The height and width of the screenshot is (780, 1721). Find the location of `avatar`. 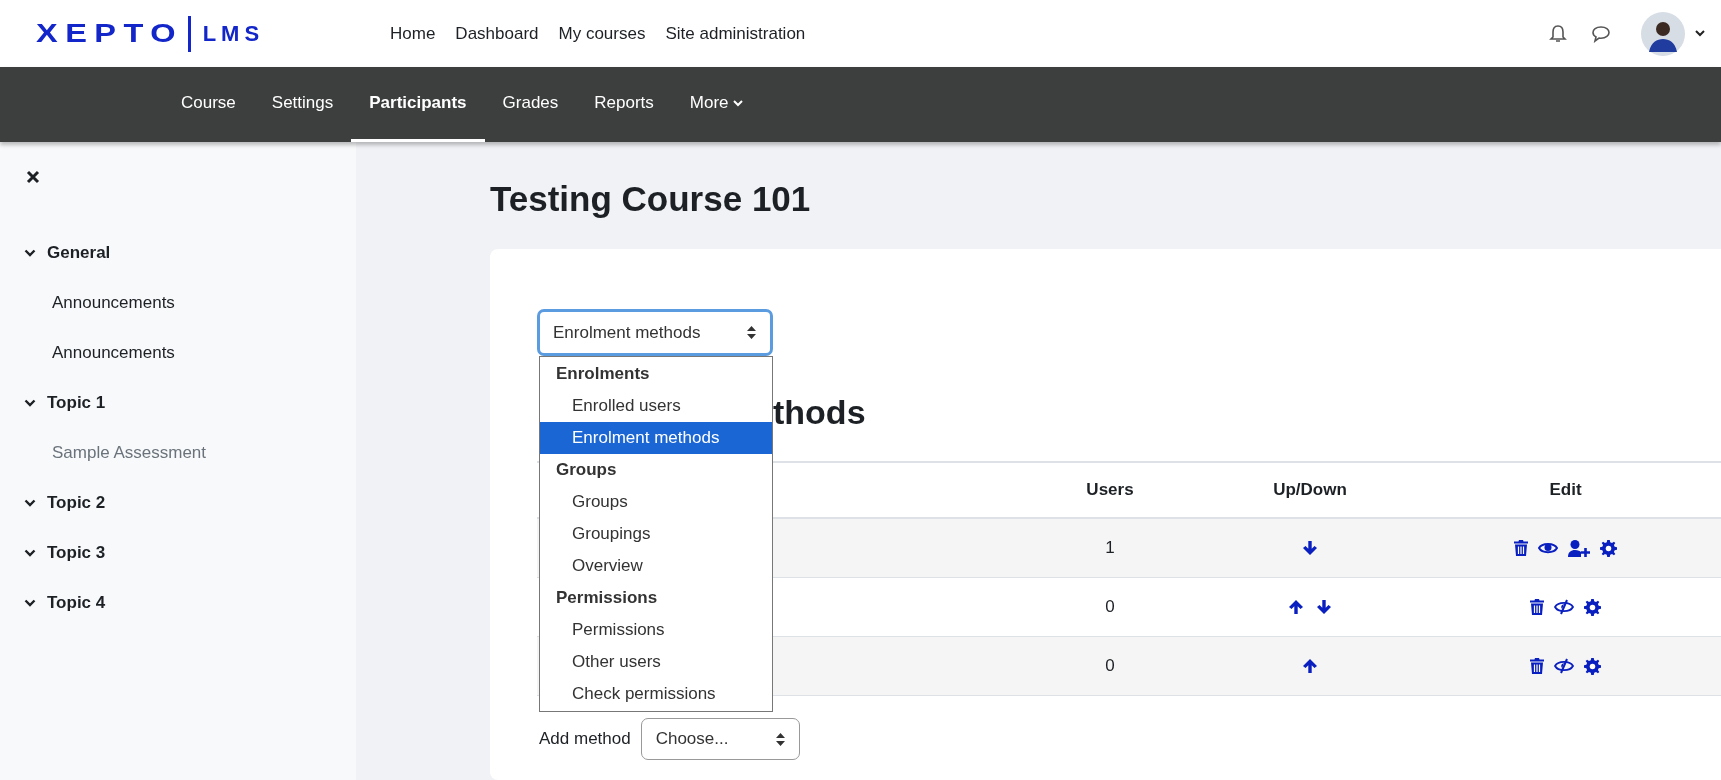

avatar is located at coordinates (1663, 33).